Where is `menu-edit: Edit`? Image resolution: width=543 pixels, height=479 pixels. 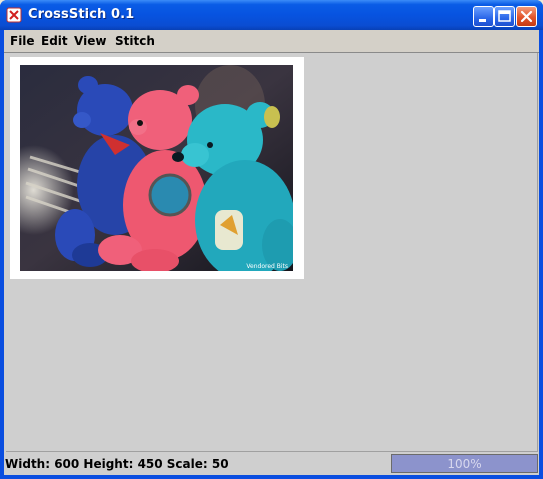 menu-edit: Edit is located at coordinates (54, 41).